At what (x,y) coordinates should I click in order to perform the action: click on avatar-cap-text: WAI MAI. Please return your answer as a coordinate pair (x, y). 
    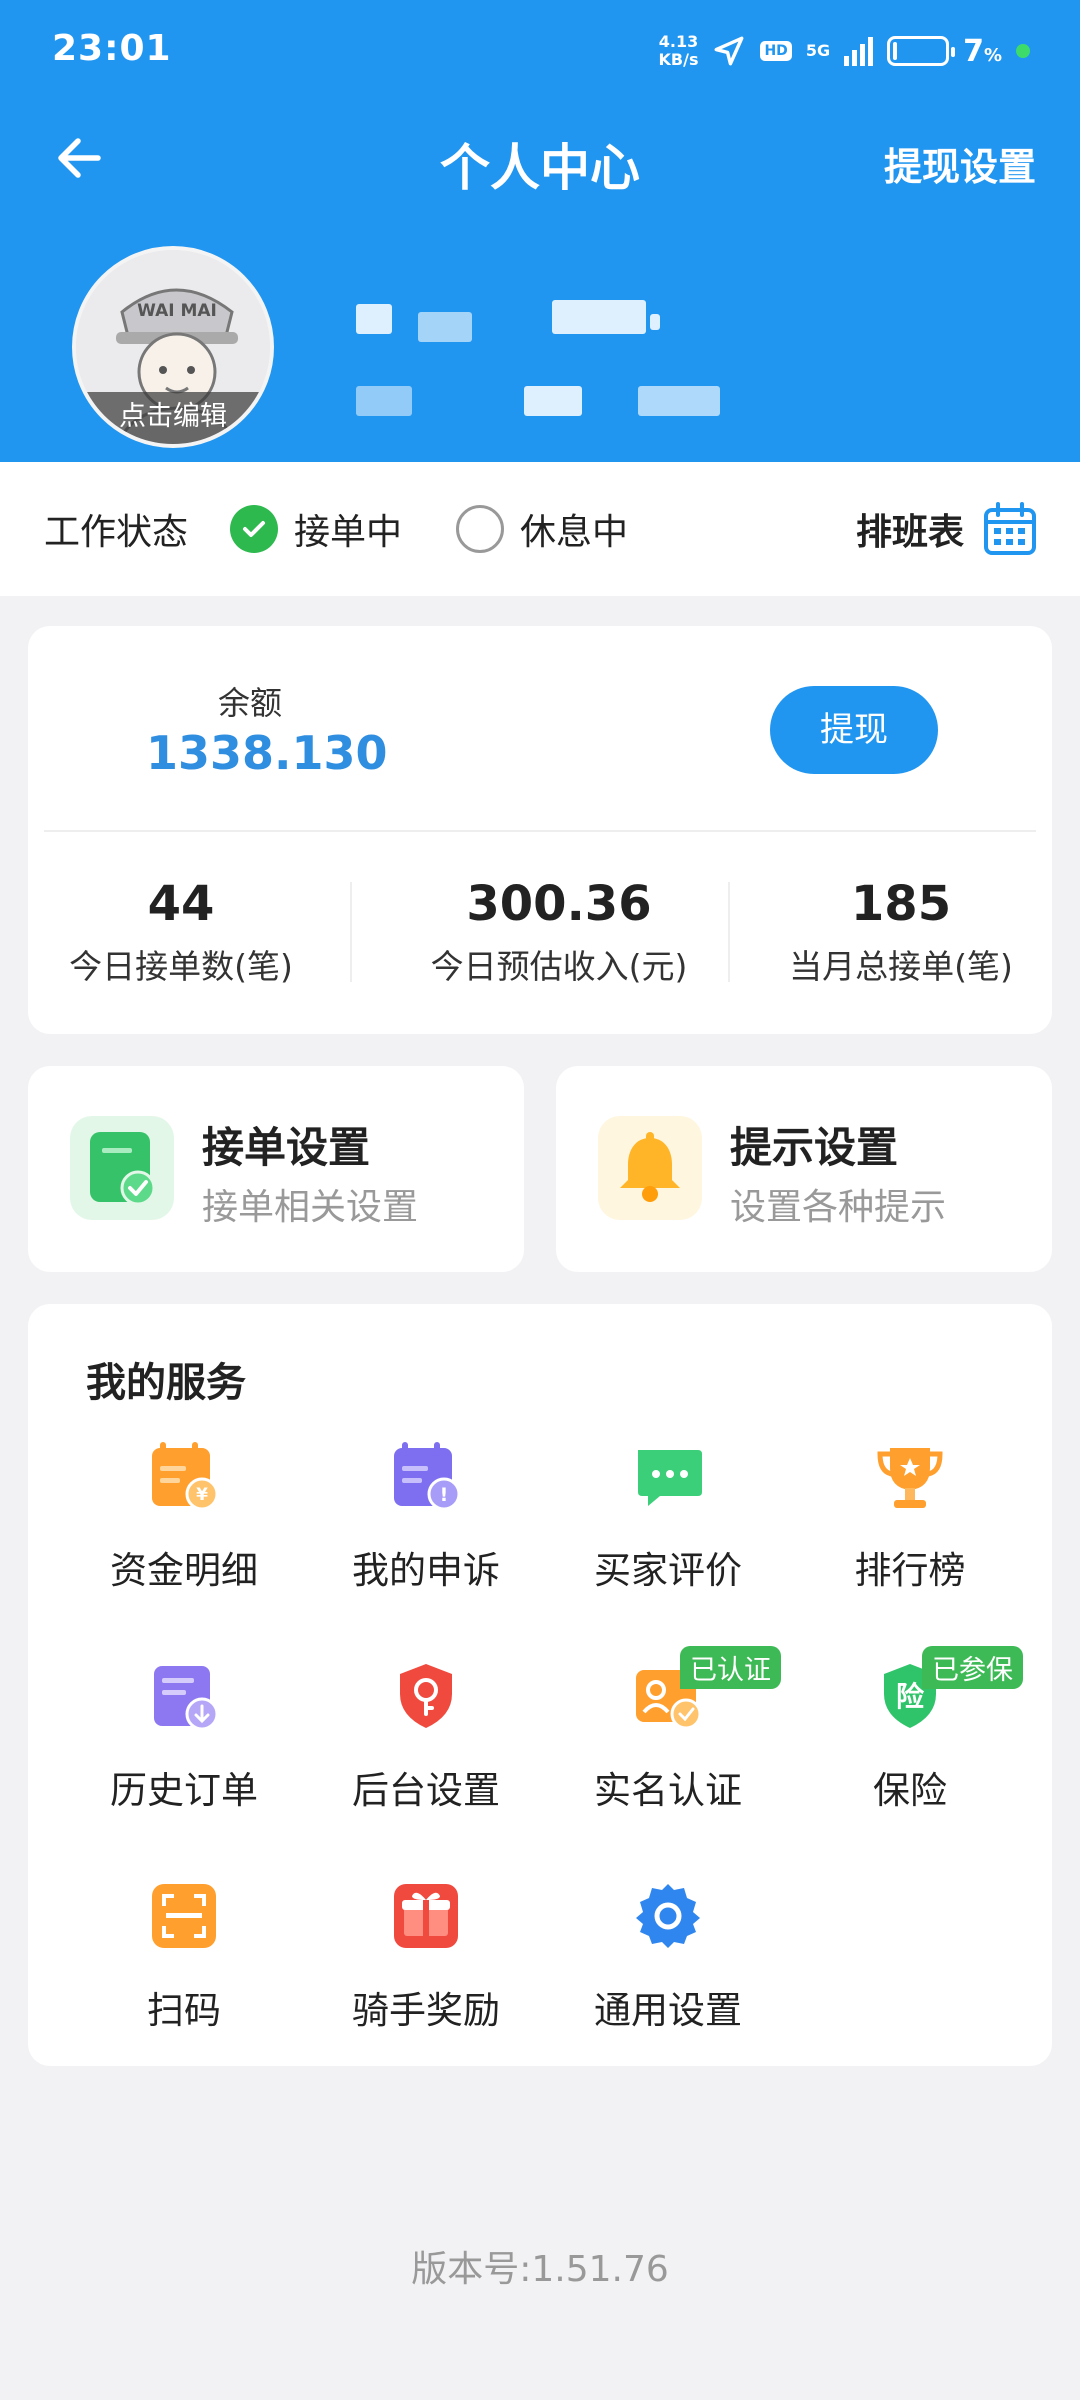
    Looking at the image, I should click on (177, 311).